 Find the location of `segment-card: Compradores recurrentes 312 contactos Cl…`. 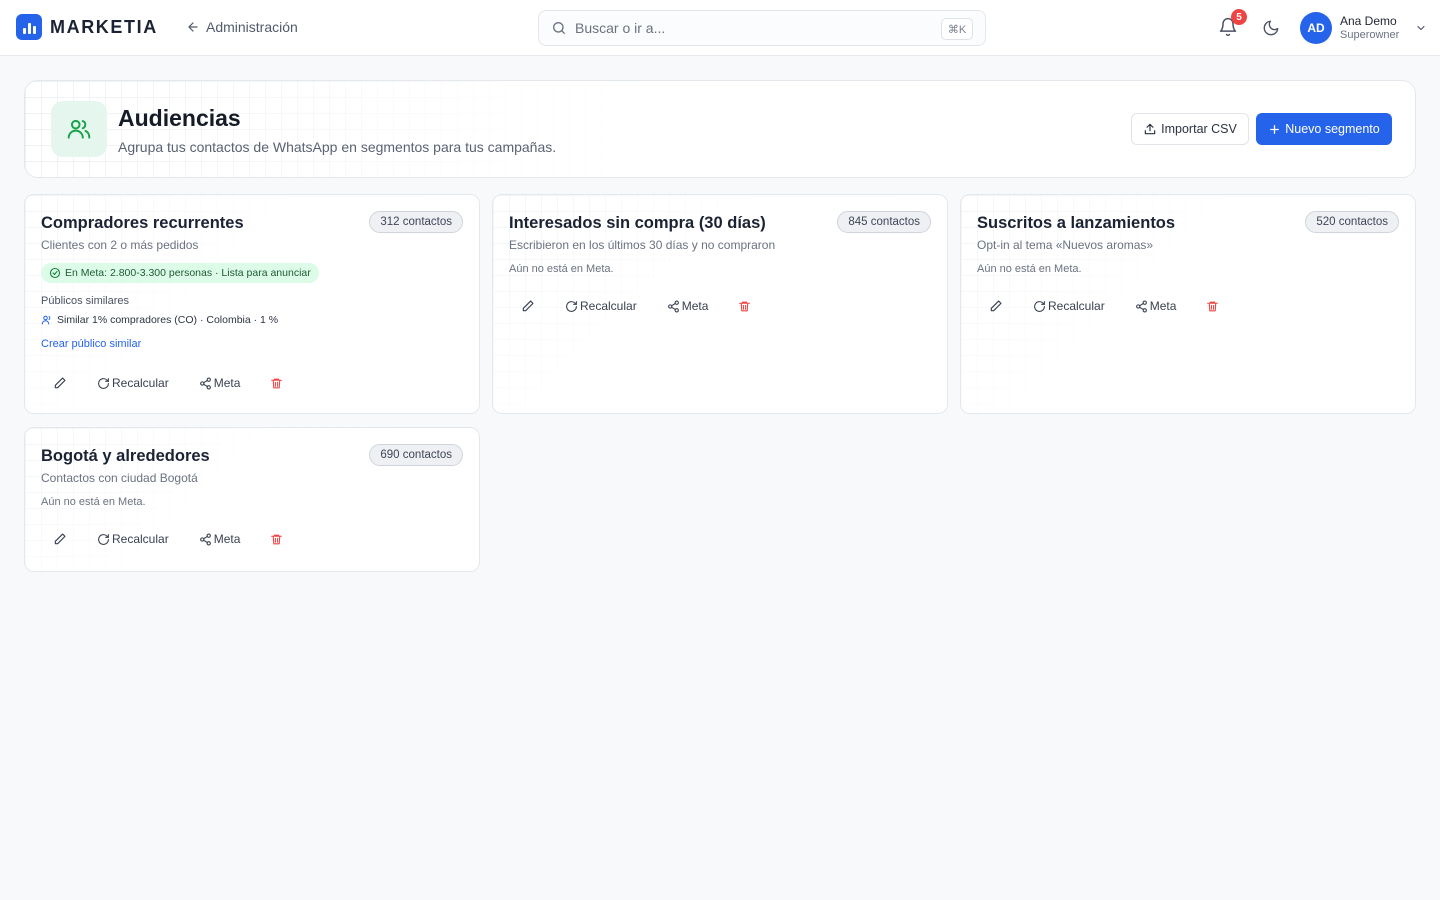

segment-card: Compradores recurrentes 312 contactos Cl… is located at coordinates (252, 304).